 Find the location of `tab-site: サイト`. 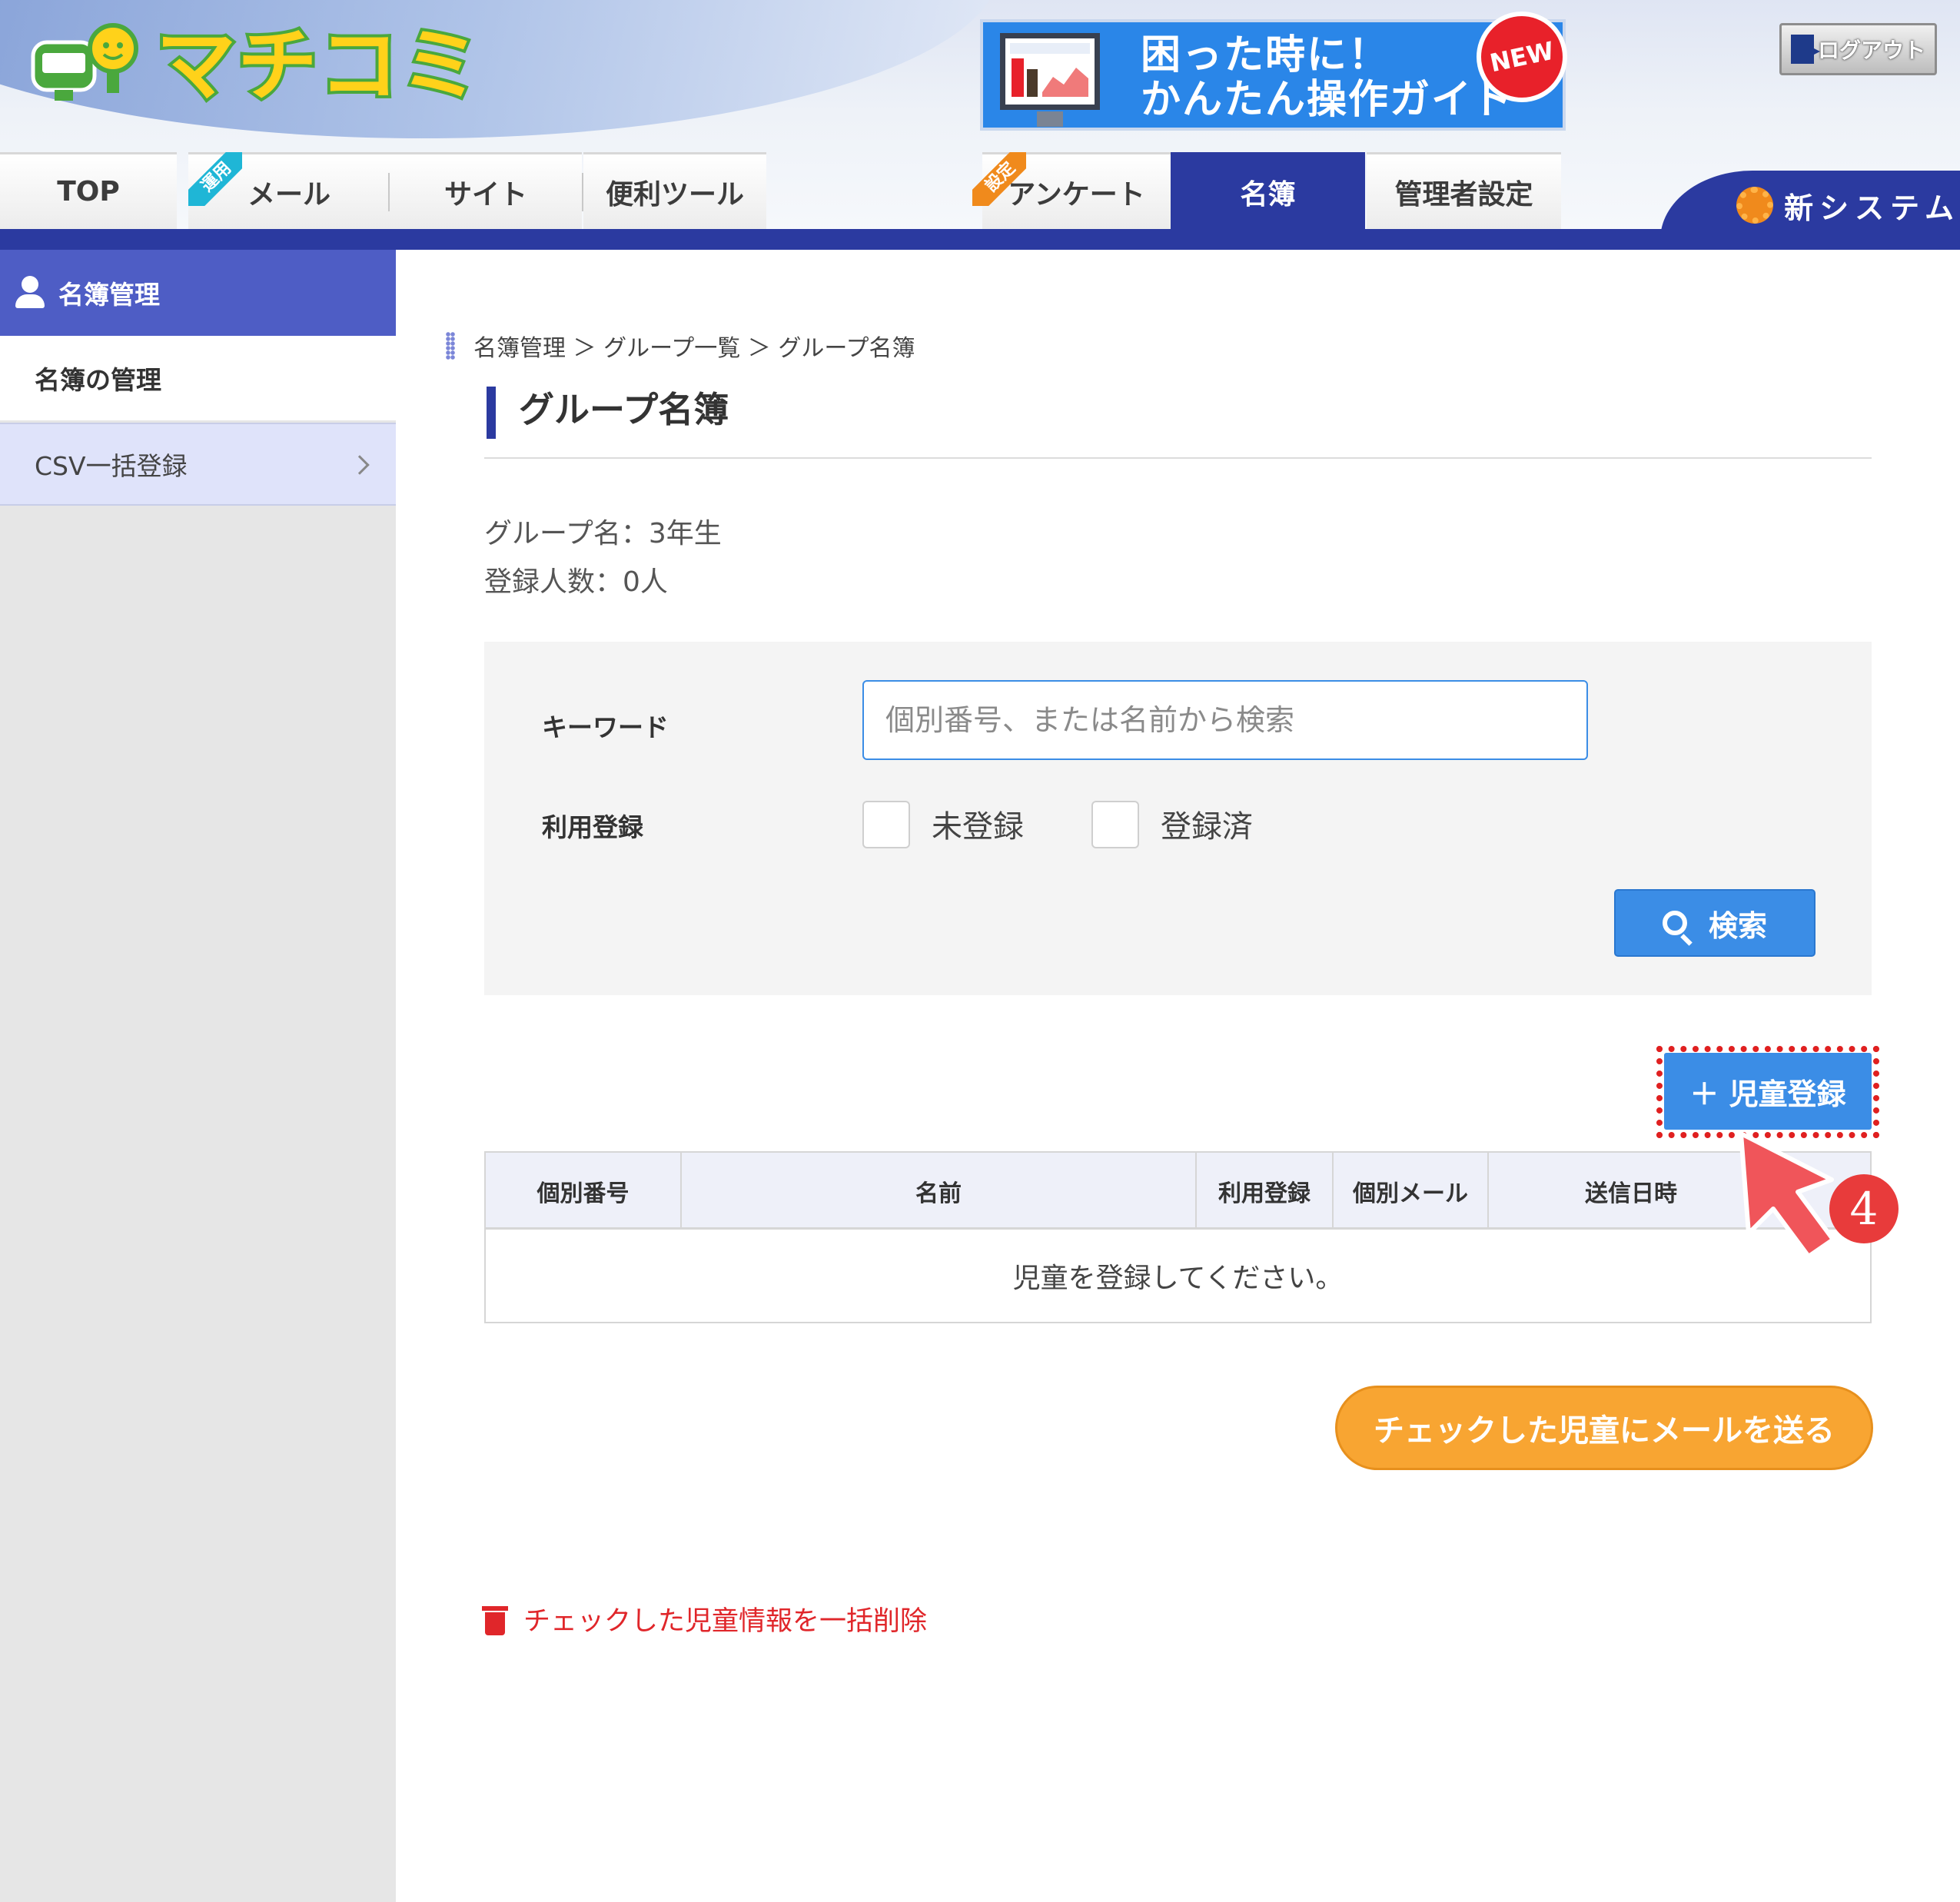

tab-site: サイト is located at coordinates (486, 190).